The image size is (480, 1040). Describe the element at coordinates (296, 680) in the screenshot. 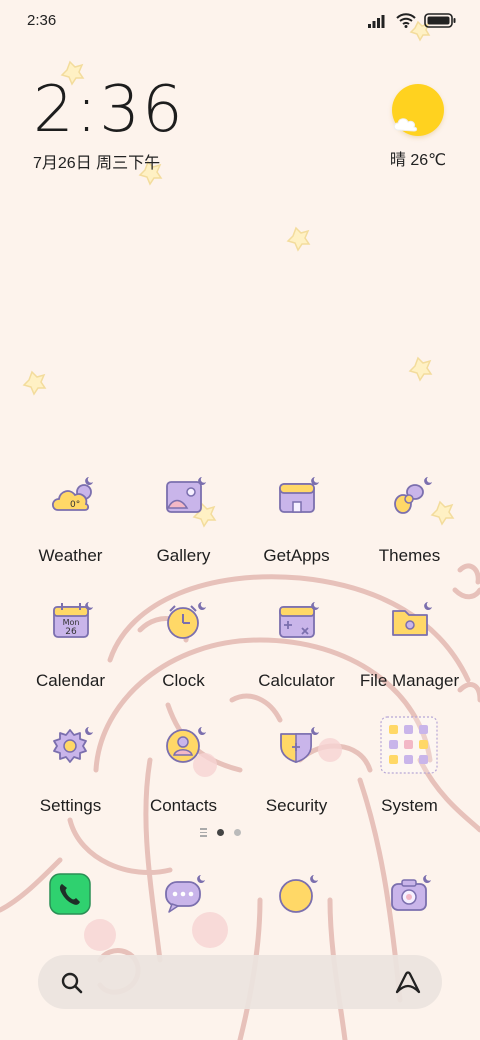

I see `app-label: Calculator` at that location.